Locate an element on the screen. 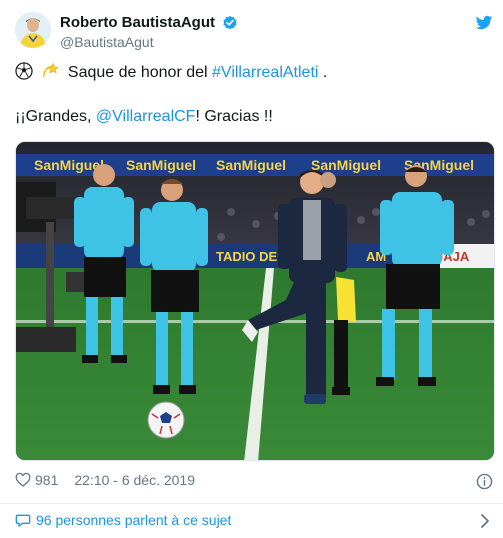  tweet-line-2: ¡¡Grandes, @VillarrealCF! Gracias !! is located at coordinates (252, 117).